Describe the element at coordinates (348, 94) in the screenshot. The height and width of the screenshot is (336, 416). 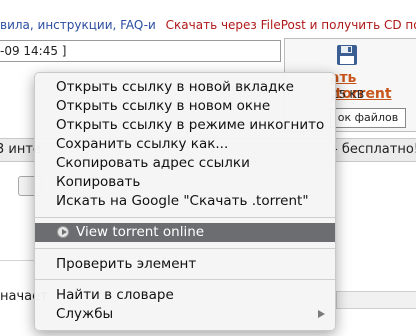
I see `torrent-size: 15 KB` at that location.